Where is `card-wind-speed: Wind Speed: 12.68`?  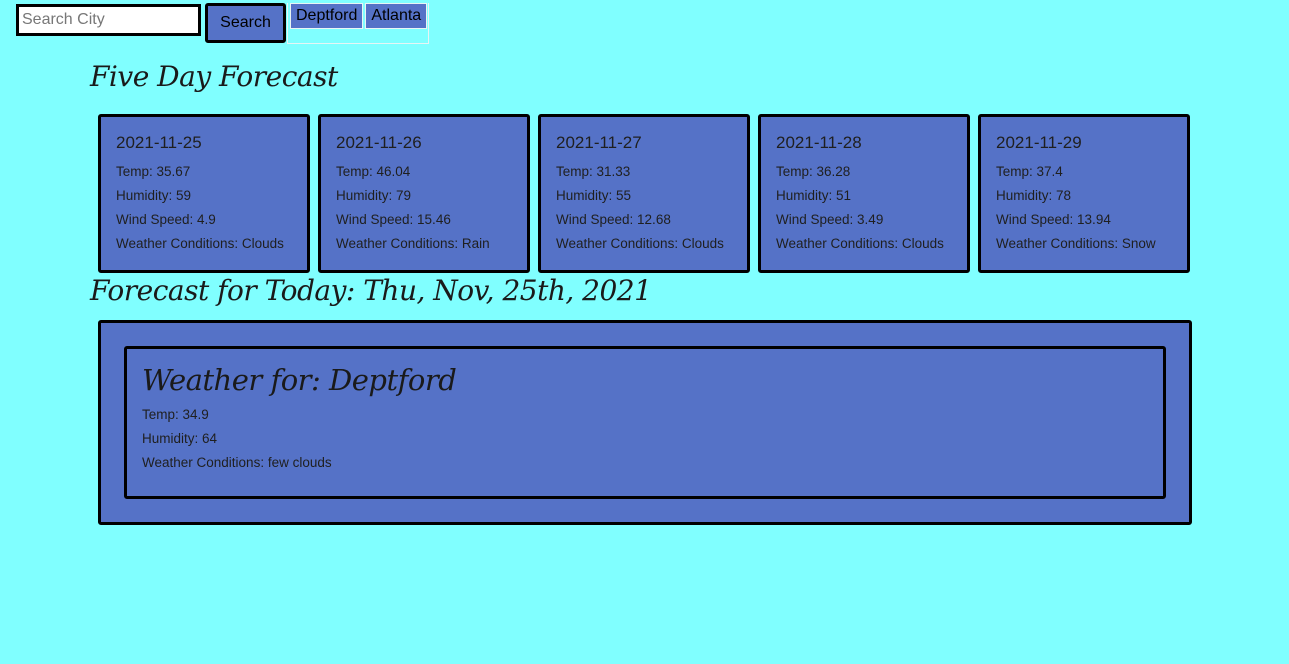
card-wind-speed: Wind Speed: 12.68 is located at coordinates (613, 219).